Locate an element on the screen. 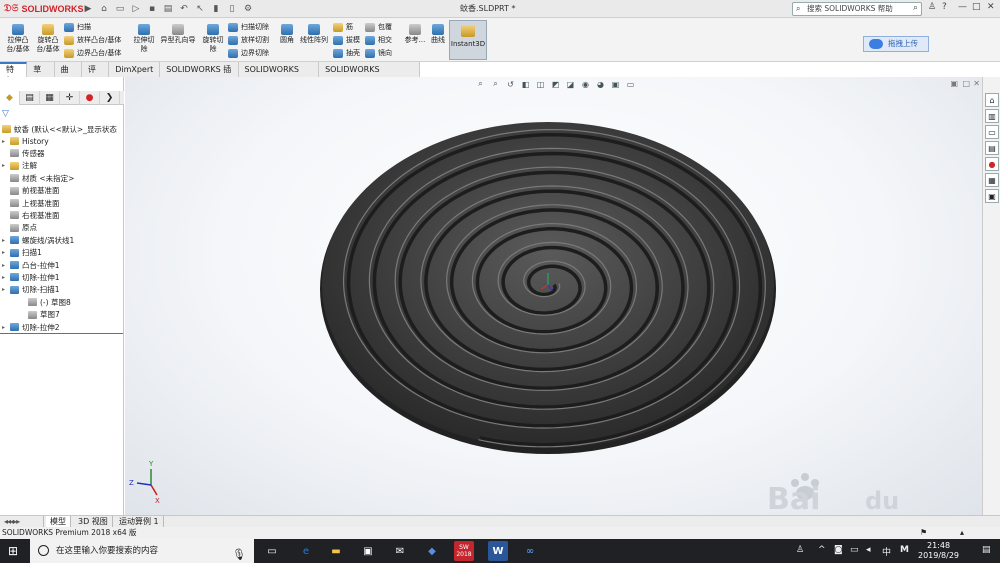  solidworks-logo: 𝔇𝔖 SOLIDWORKS is located at coordinates (41, 9).